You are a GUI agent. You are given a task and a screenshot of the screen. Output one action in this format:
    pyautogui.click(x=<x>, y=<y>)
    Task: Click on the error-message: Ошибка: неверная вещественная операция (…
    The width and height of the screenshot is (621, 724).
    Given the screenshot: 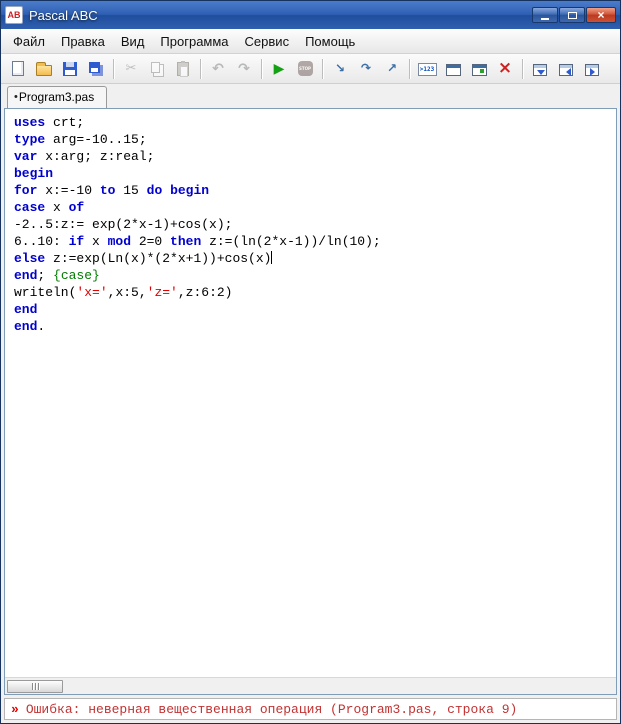 What is the action you would take?
    pyautogui.click(x=271, y=709)
    